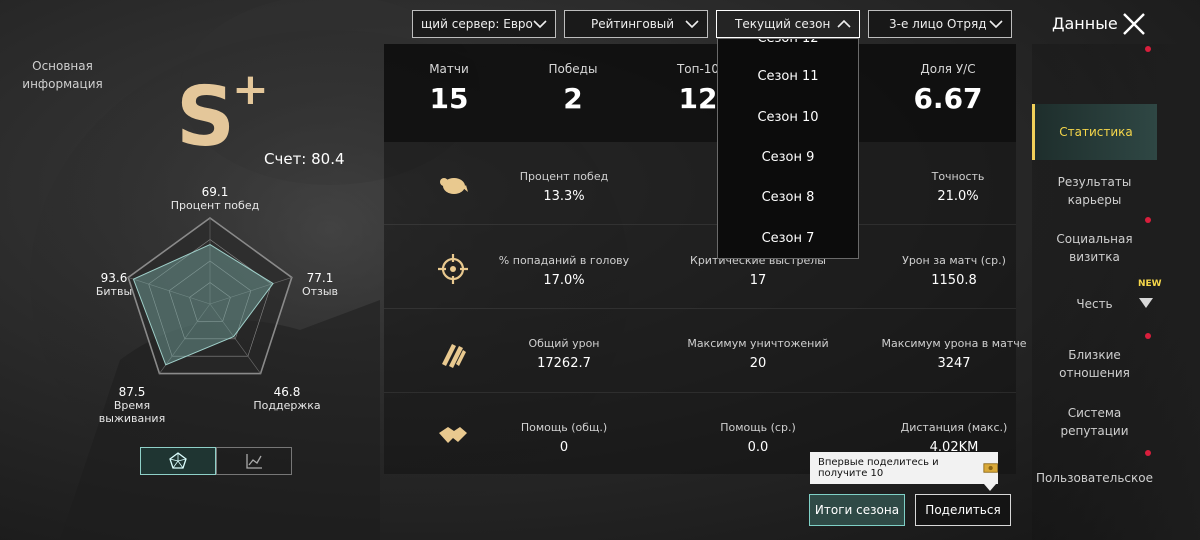 The width and height of the screenshot is (1200, 540). Describe the element at coordinates (948, 88) in the screenshot. I see `stat-kd-ratio: Доля У/С 6.67` at that location.